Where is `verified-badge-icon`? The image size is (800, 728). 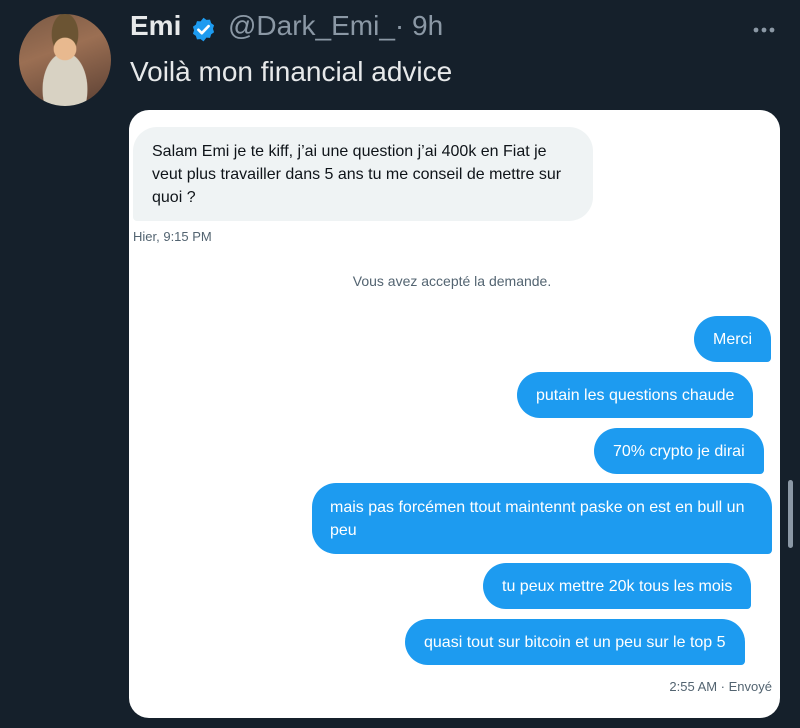 verified-badge-icon is located at coordinates (203, 29).